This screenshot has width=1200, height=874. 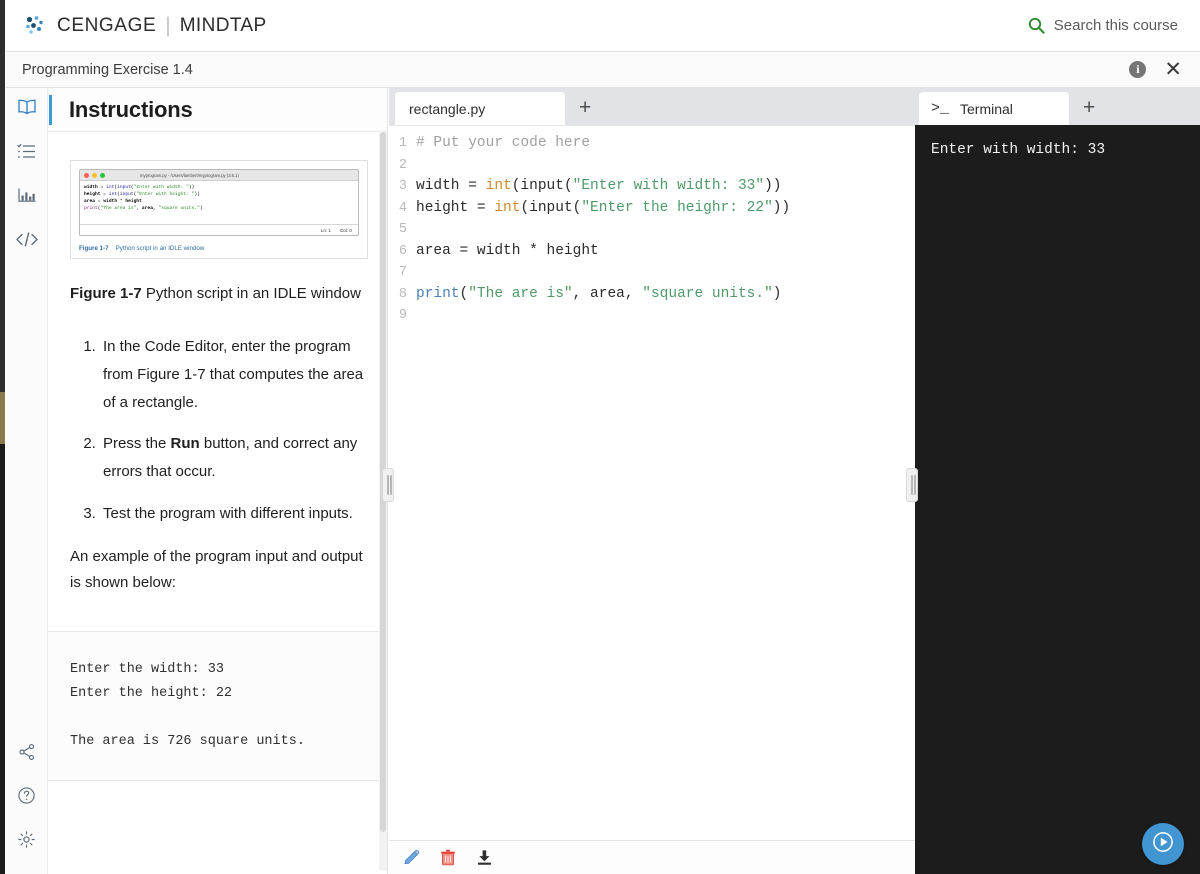 What do you see at coordinates (448, 857) in the screenshot?
I see `delete-trash-icon` at bounding box center [448, 857].